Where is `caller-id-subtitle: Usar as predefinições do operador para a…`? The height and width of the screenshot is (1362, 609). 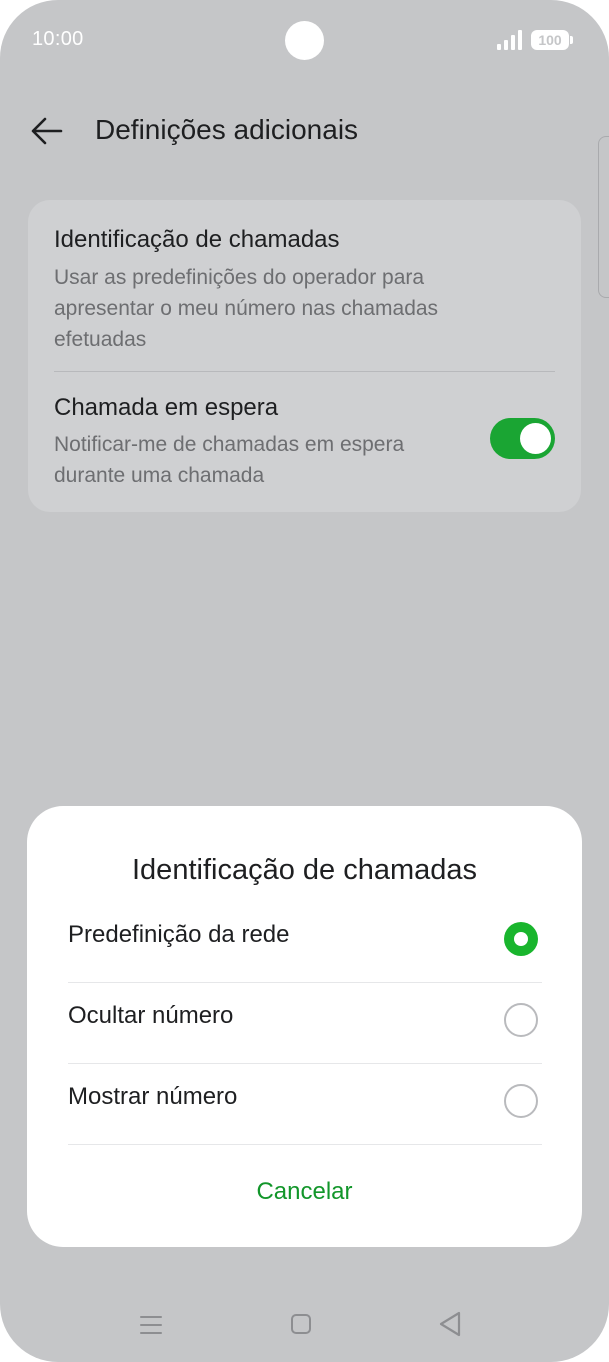
caller-id-subtitle: Usar as predefinições do operador para a… is located at coordinates (246, 308).